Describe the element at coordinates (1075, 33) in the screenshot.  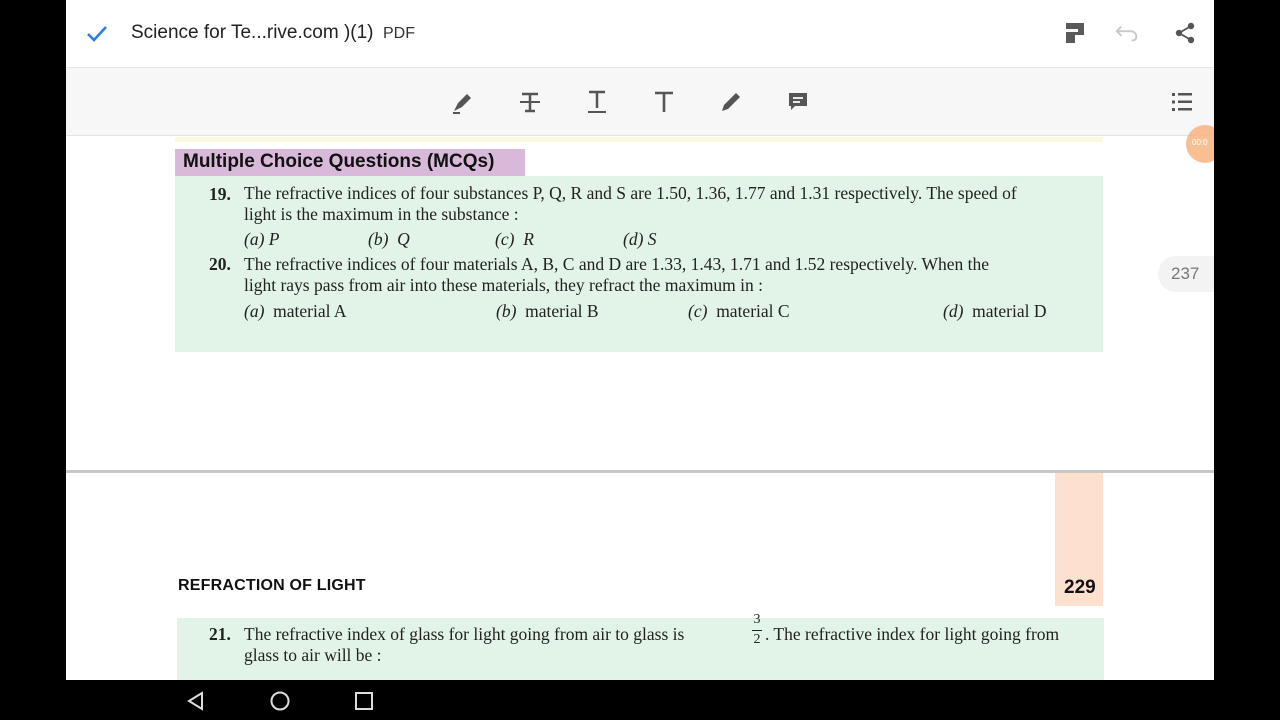
I see `bookmark-icon` at that location.